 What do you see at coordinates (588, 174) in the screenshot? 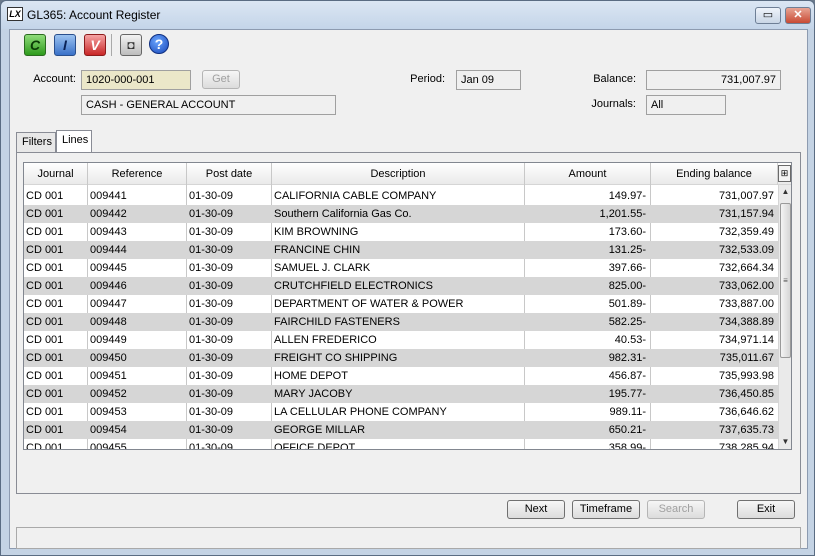
I see `column-header-amount: Amount` at bounding box center [588, 174].